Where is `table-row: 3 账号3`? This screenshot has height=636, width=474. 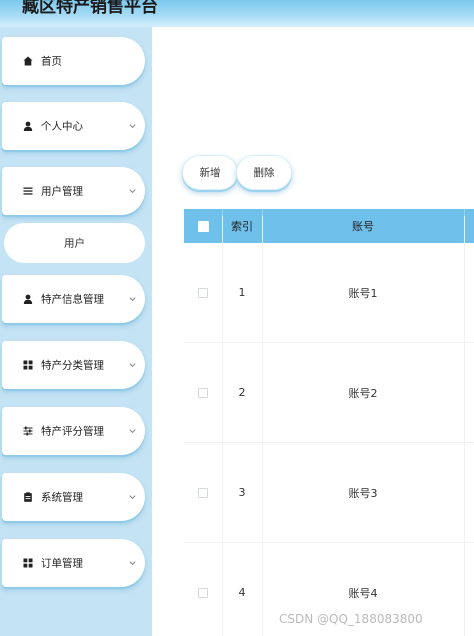
table-row: 3 账号3 is located at coordinates (329, 493).